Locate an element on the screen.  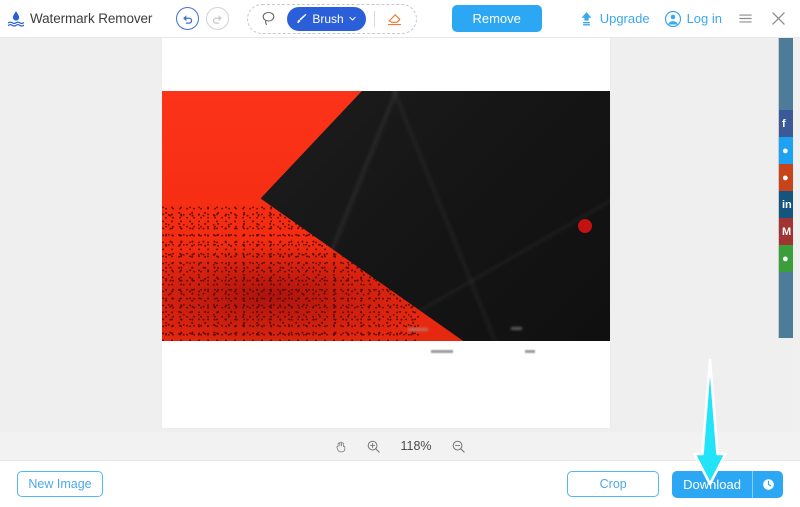
page-scrollbar is located at coordinates (796, 235).